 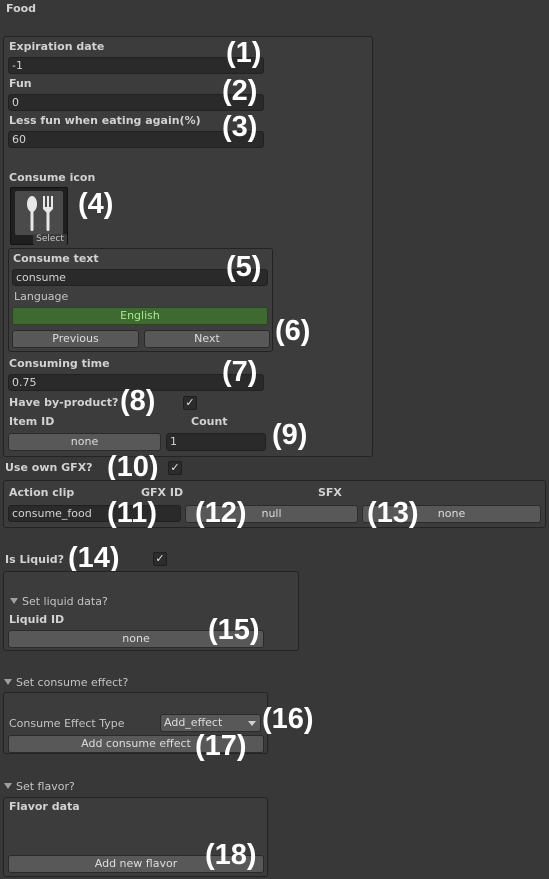 I want to click on annotation-marker-7: (7), so click(x=240, y=372).